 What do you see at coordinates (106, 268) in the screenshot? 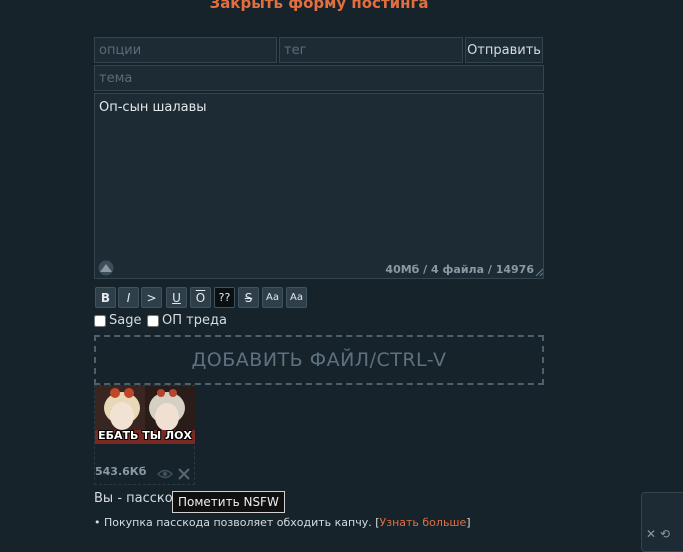
I see `markup-icon` at bounding box center [106, 268].